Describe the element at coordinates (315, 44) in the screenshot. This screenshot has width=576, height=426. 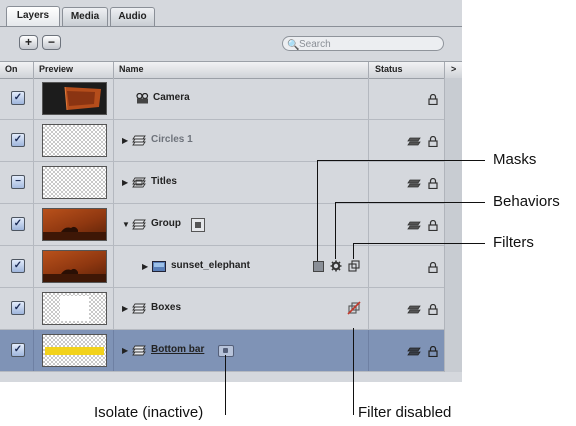
I see `search-placeholder: Search` at that location.